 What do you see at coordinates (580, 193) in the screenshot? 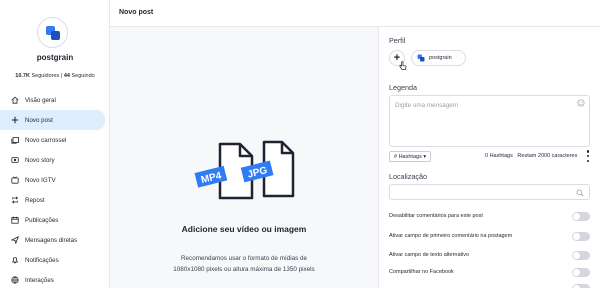
I see `search-icon` at bounding box center [580, 193].